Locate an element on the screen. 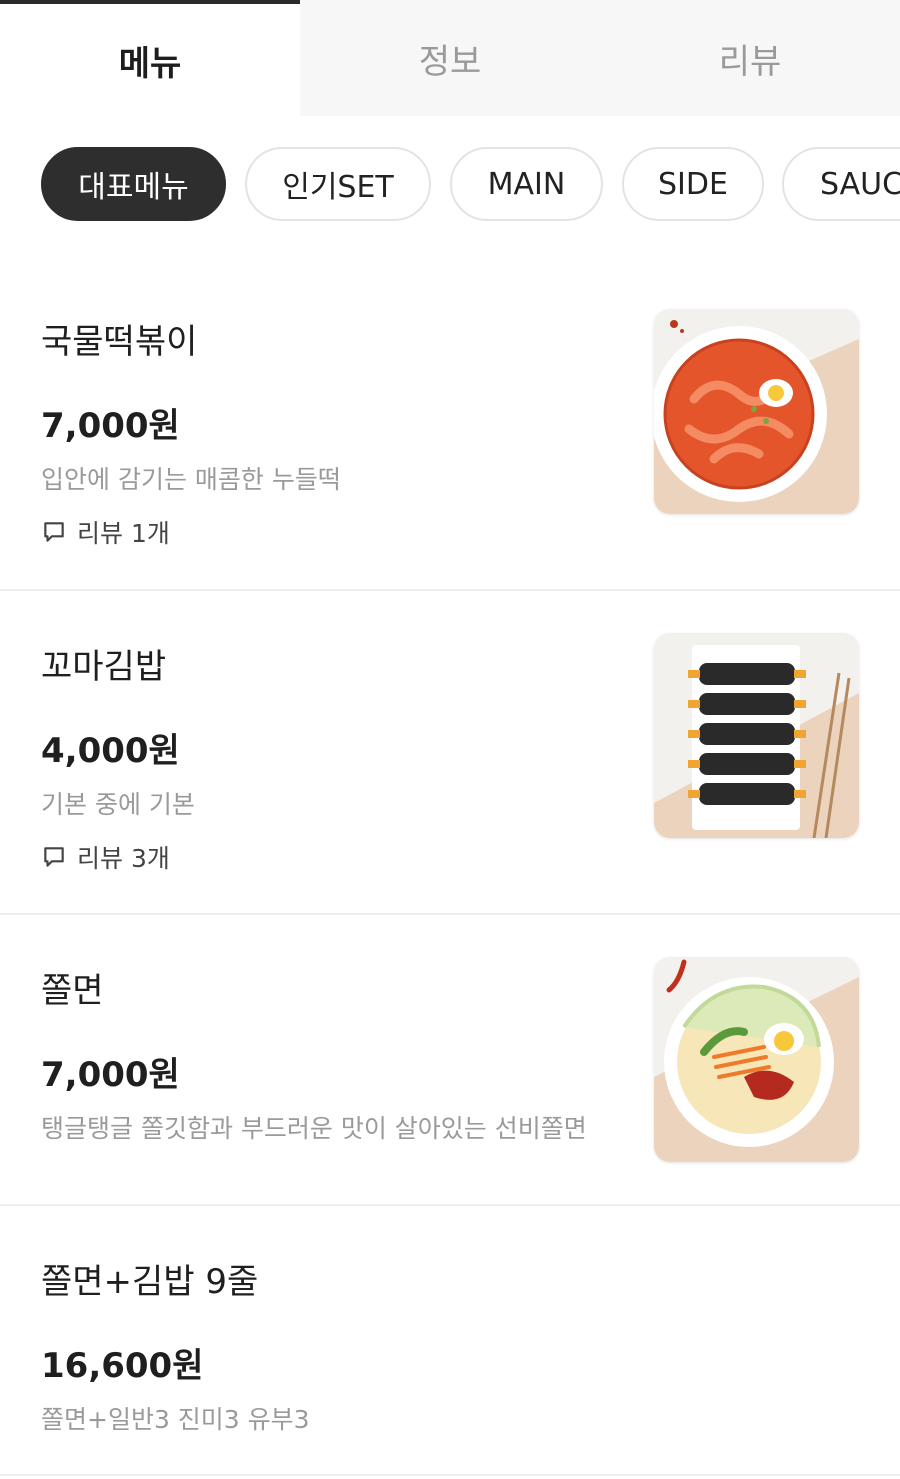  menu-item-review-count: 리뷰 1개 is located at coordinates (105, 532).